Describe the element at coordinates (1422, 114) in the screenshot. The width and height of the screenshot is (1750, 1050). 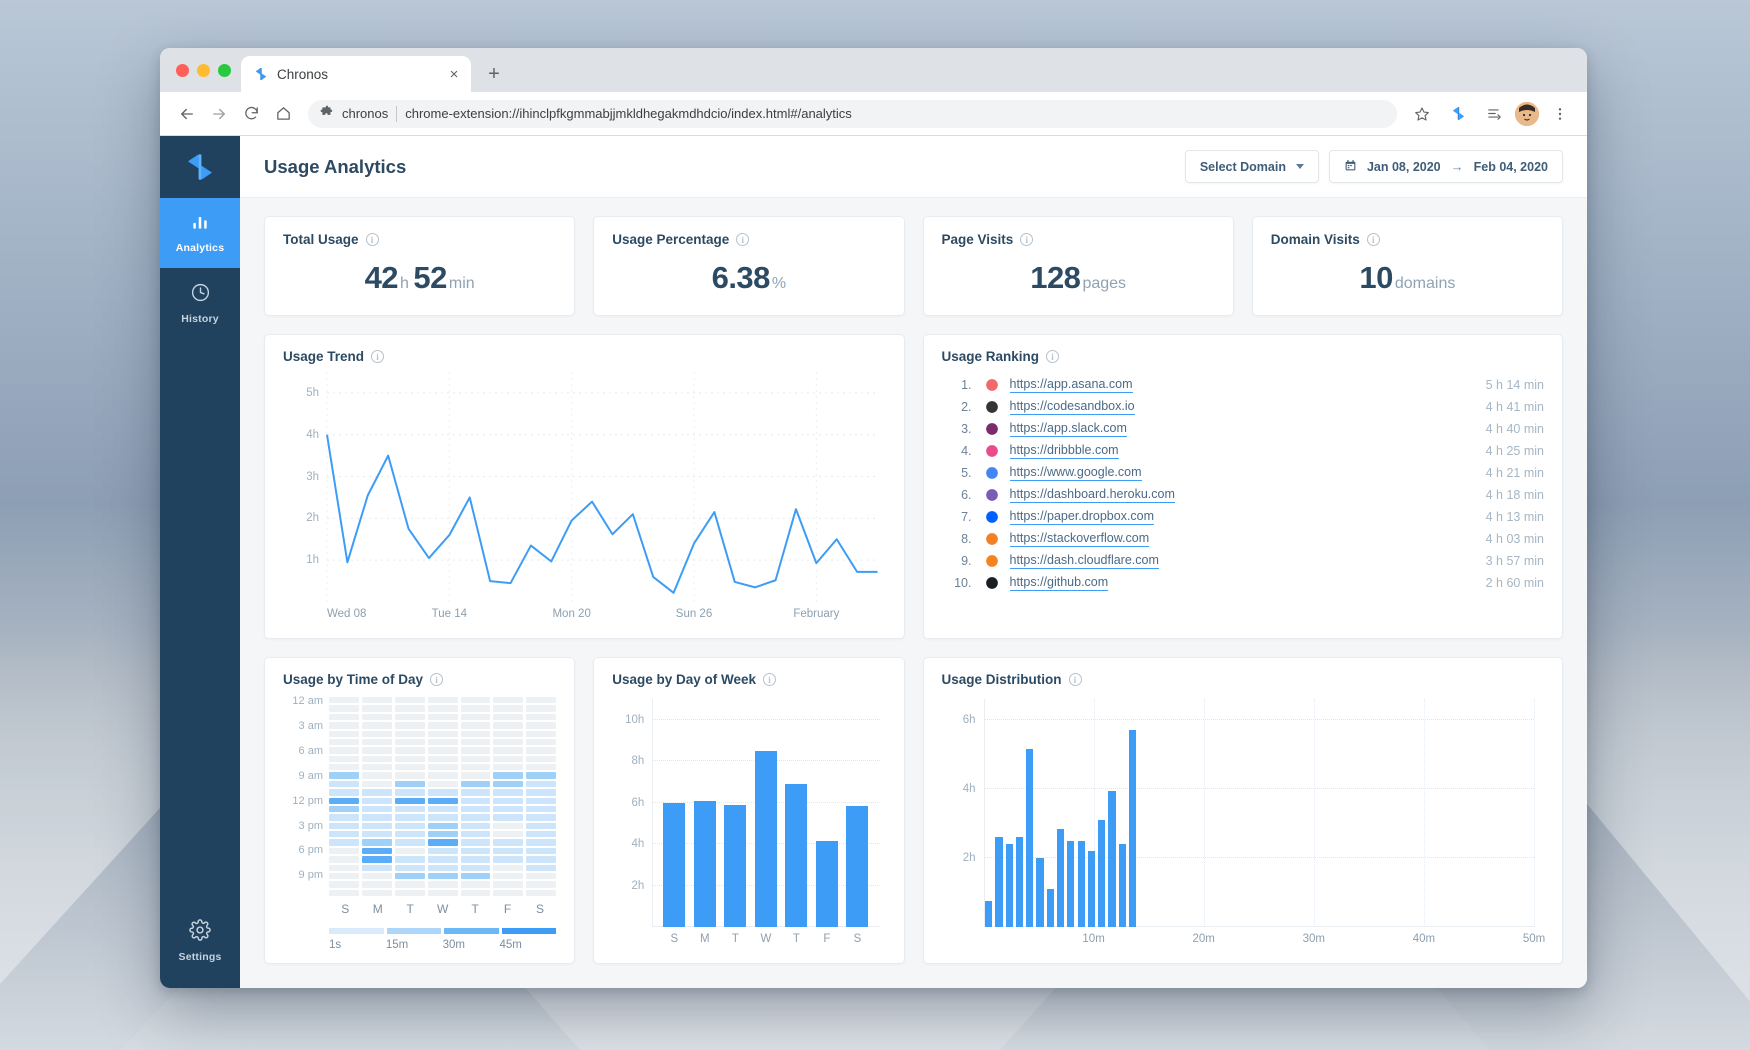
I see `bookmark-star-icon` at that location.